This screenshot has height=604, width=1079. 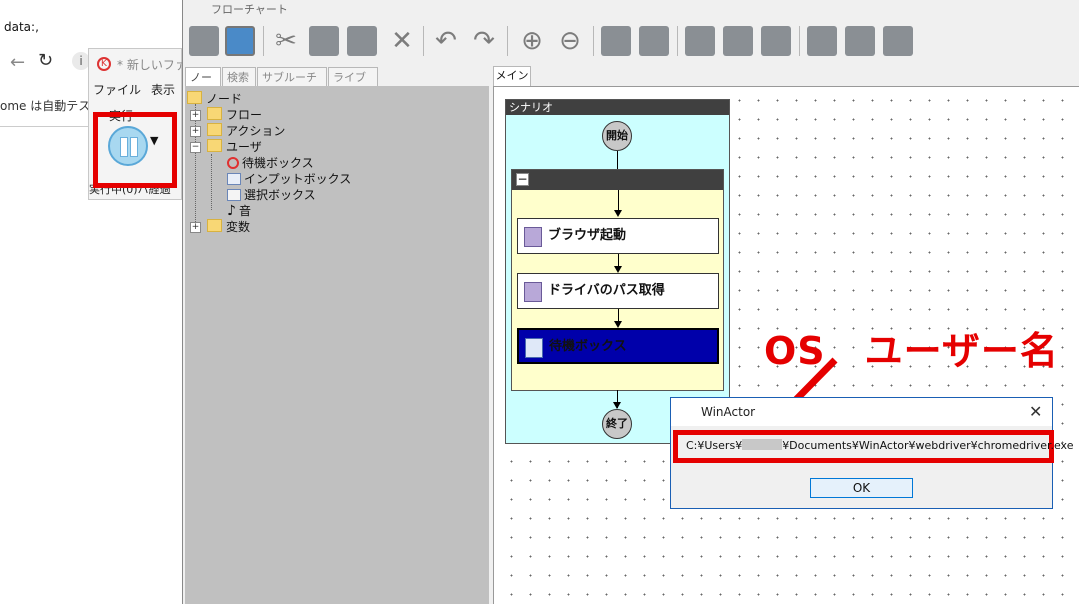 I want to click on tree-item-variable: 変数, so click(x=228, y=226).